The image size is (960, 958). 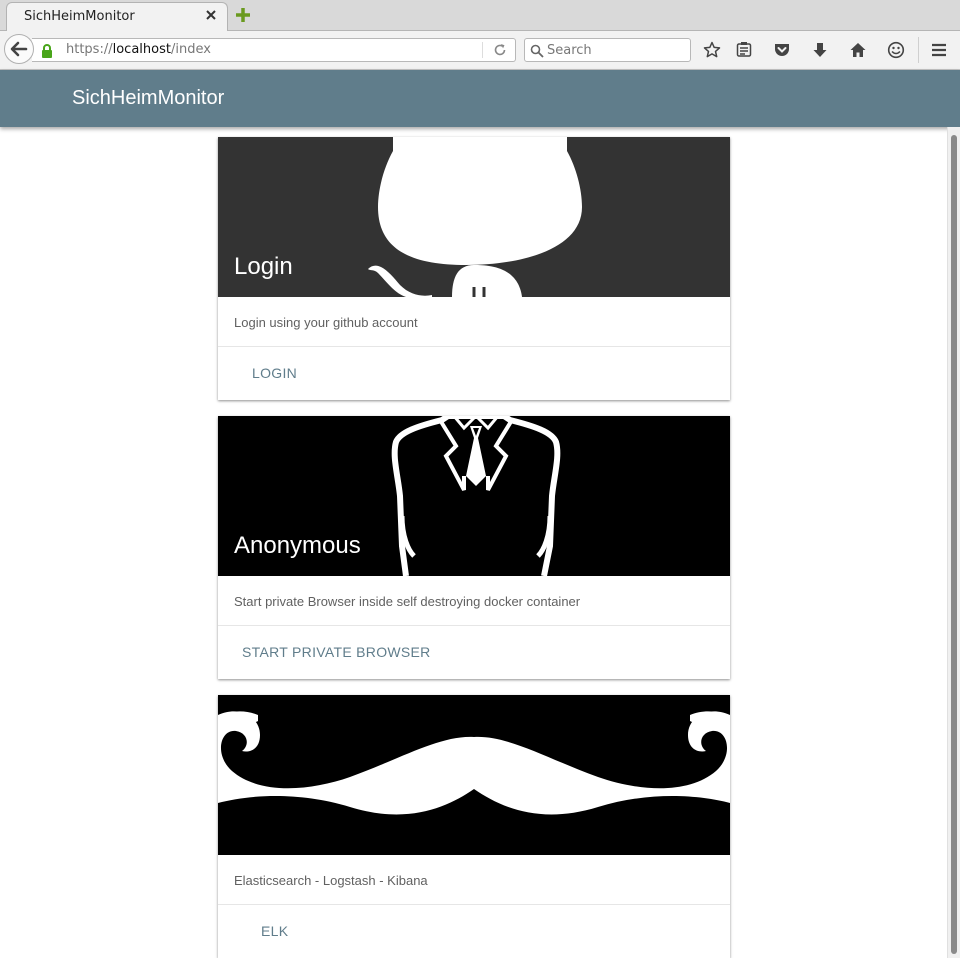 What do you see at coordinates (474, 496) in the screenshot?
I see `card-image-anonymous: Anonymous` at bounding box center [474, 496].